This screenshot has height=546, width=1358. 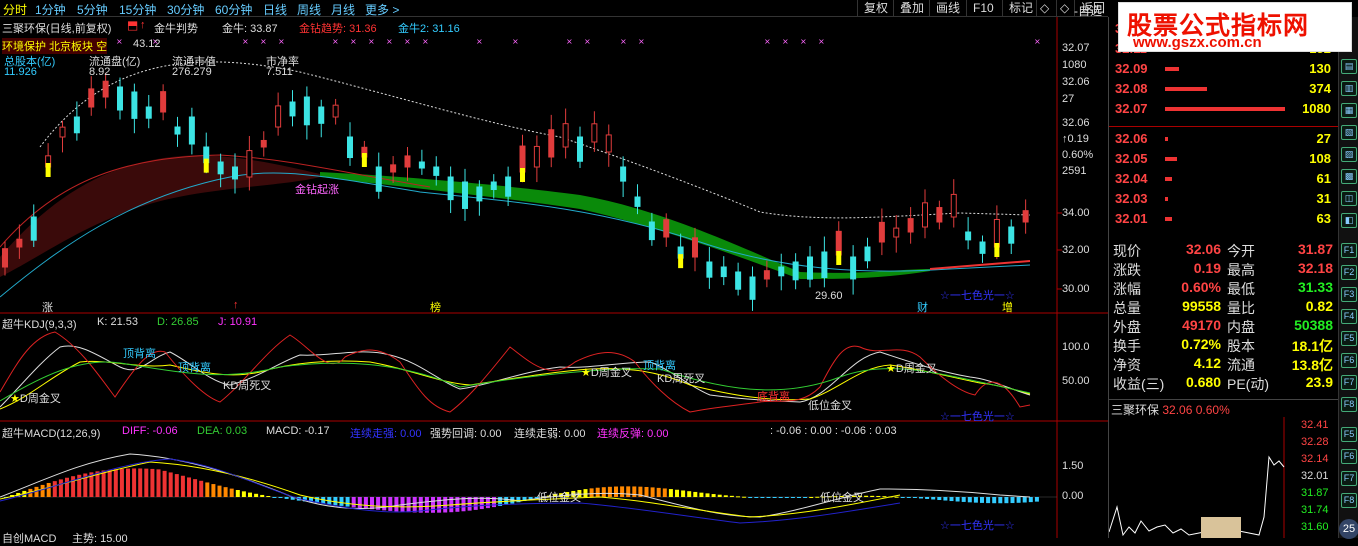 I want to click on chart-icon: ◫, so click(x=1349, y=198).